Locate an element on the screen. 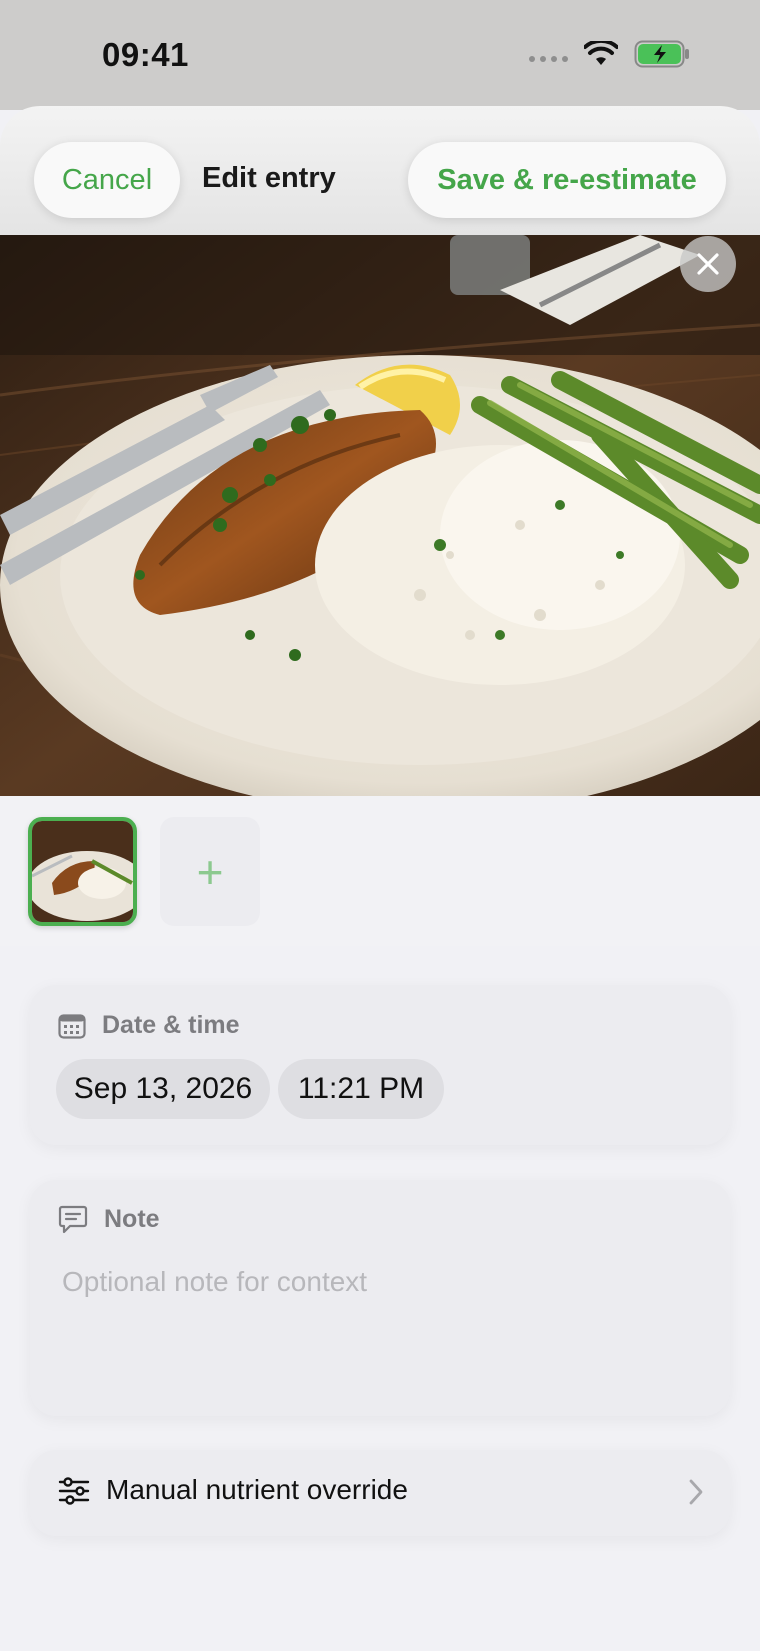  remove-photo-button is located at coordinates (708, 264).